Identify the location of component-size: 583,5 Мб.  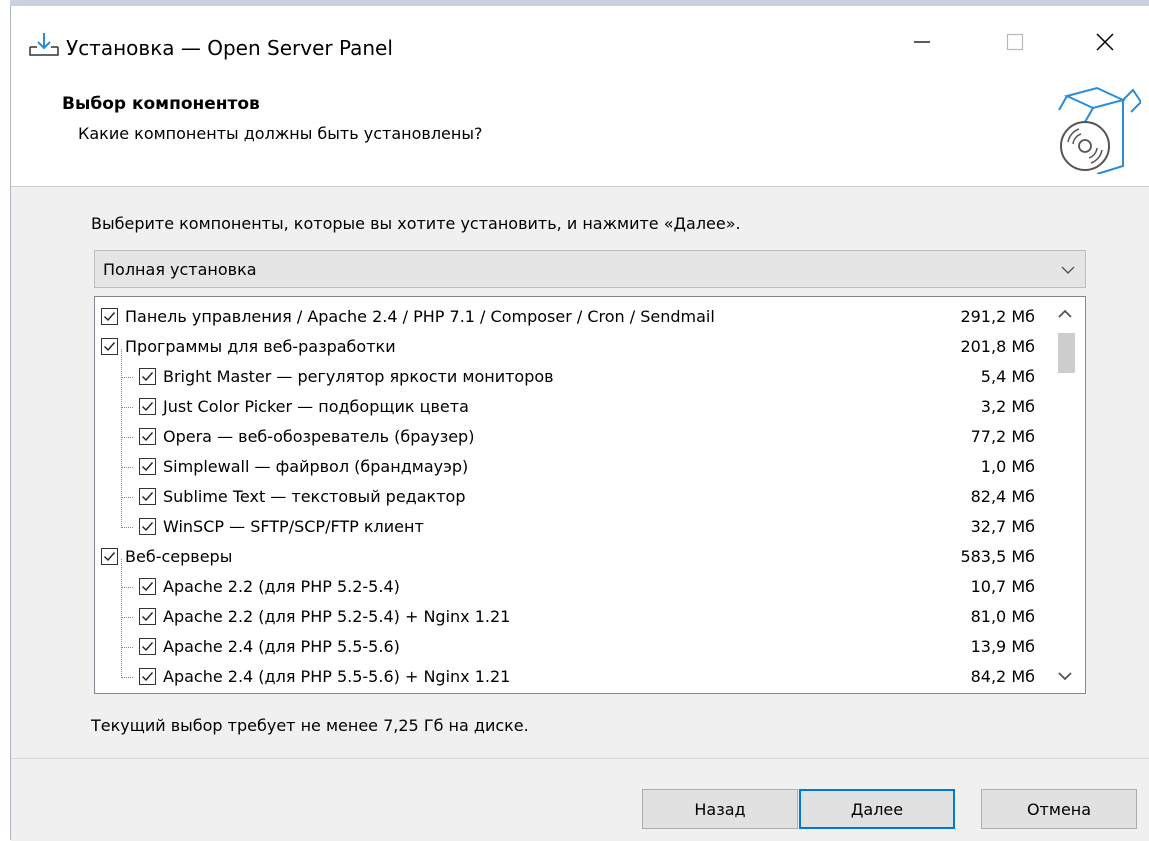
(997, 556).